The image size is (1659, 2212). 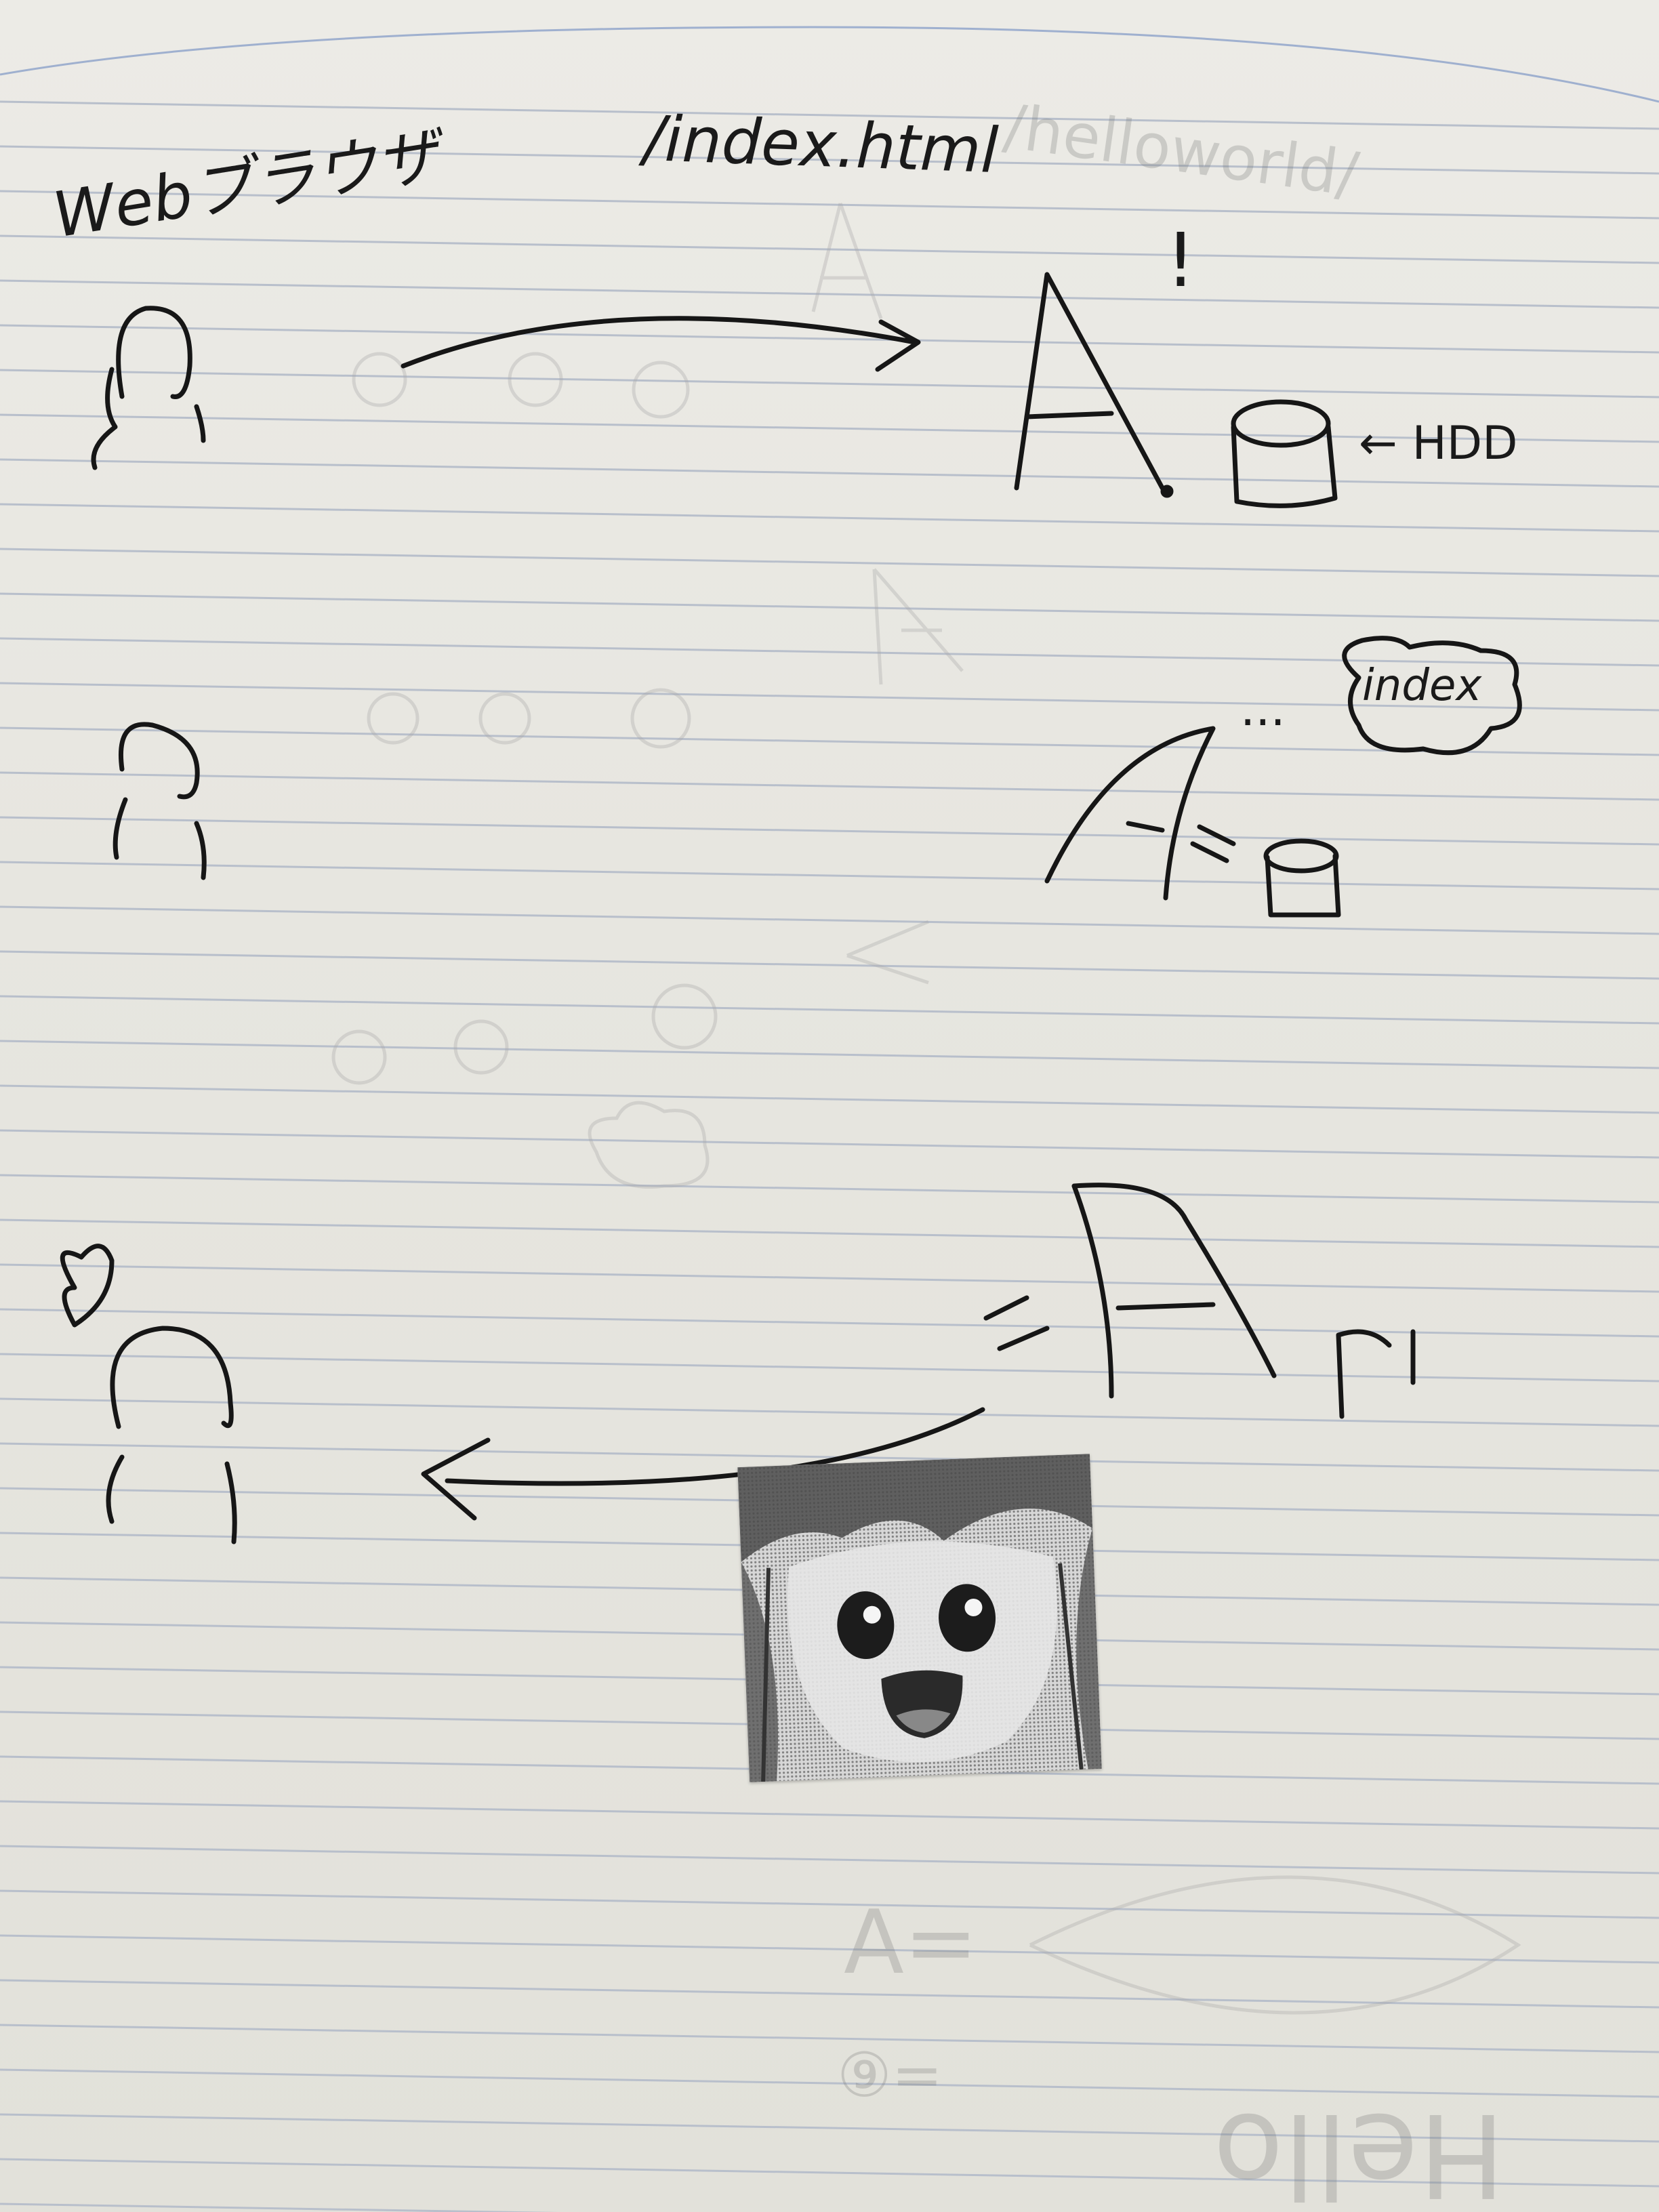 What do you see at coordinates (1174, 1291) in the screenshot?
I see `server-sending-icon` at bounding box center [1174, 1291].